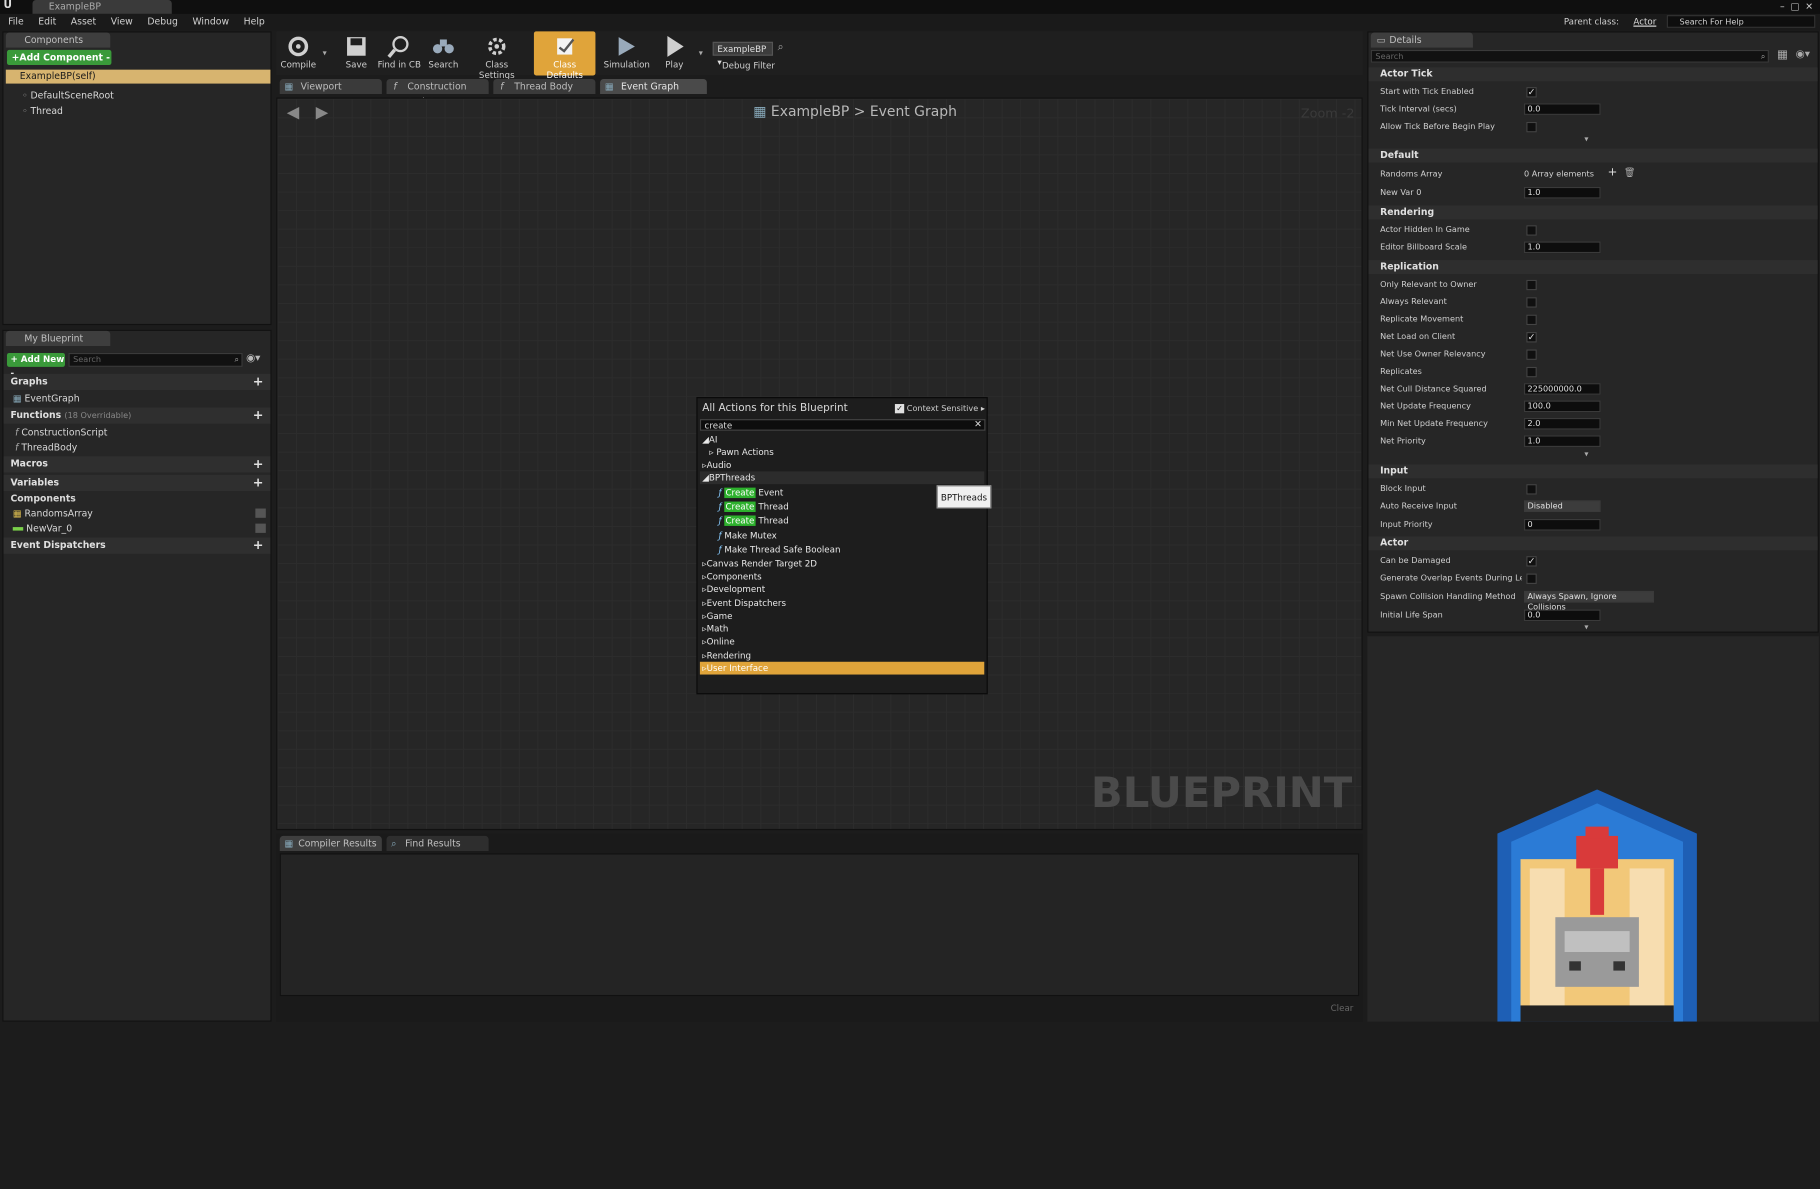 The width and height of the screenshot is (1820, 1189). Describe the element at coordinates (842, 478) in the screenshot. I see `category-bpthreads: ◢BPThreads` at that location.